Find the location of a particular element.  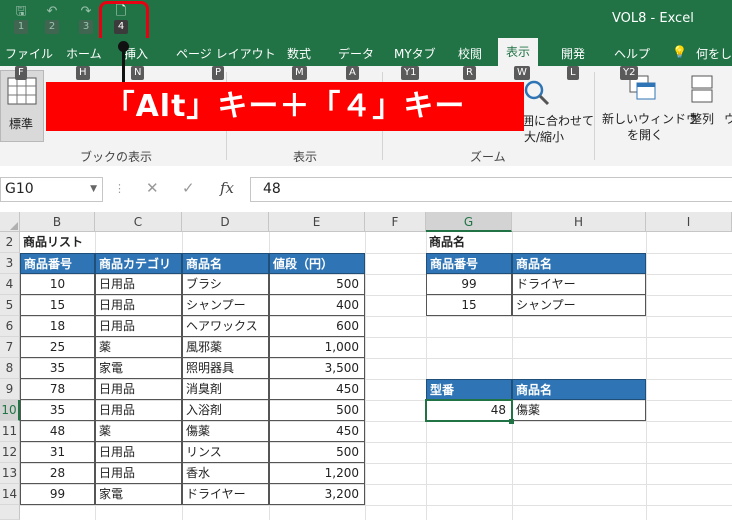

formula-input: 48 is located at coordinates (491, 189).